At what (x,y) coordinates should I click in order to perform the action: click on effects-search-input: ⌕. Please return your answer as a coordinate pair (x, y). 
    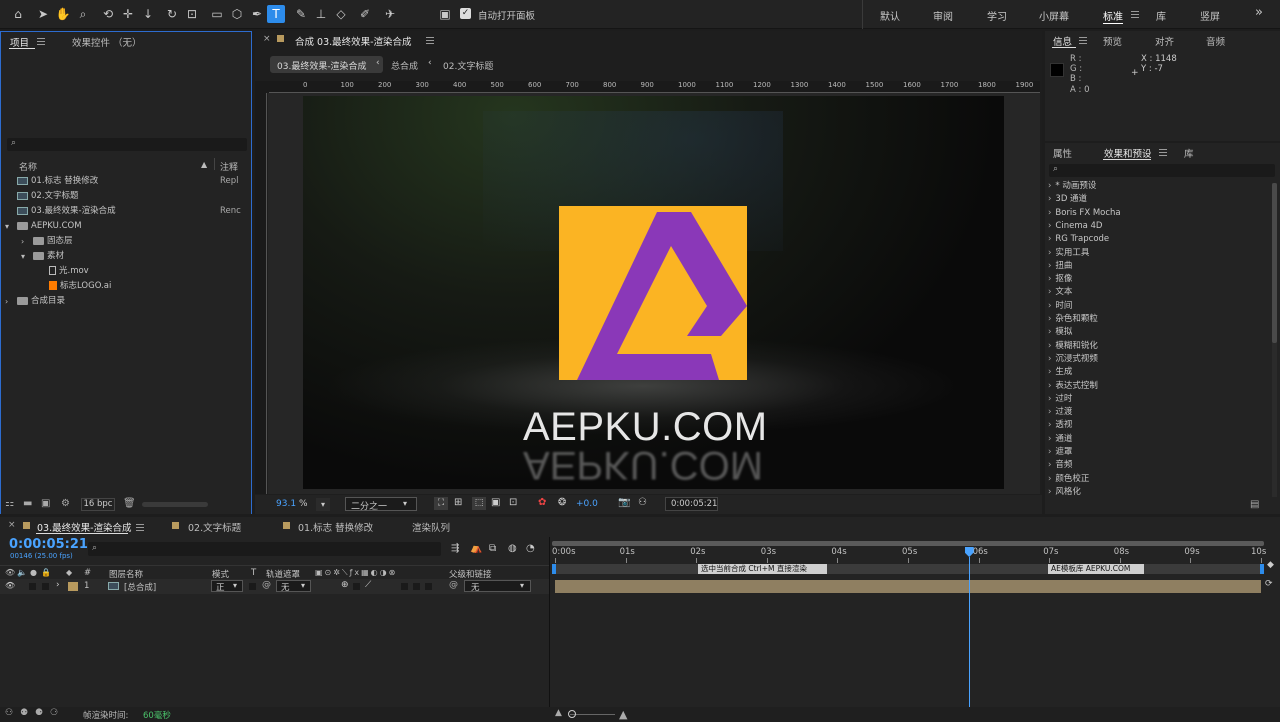
    Looking at the image, I should click on (1162, 170).